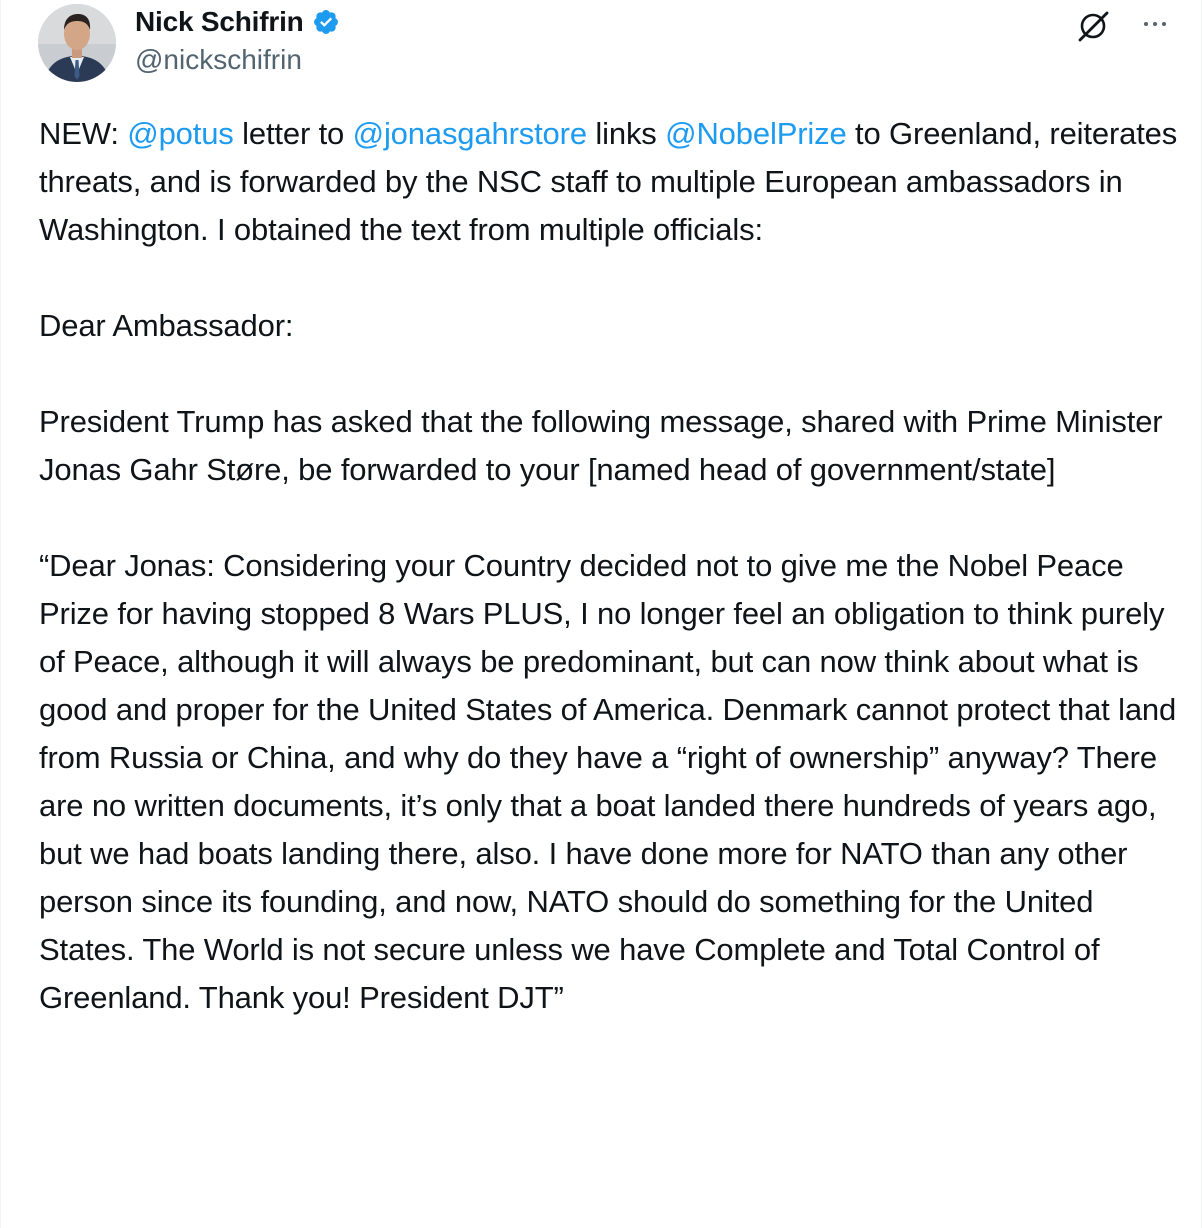 This screenshot has height=1228, width=1202. I want to click on intro-text-2: links, so click(626, 133).